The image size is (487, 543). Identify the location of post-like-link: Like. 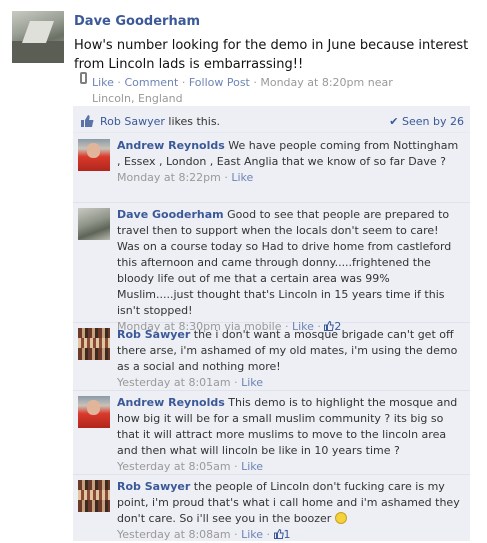
(103, 82).